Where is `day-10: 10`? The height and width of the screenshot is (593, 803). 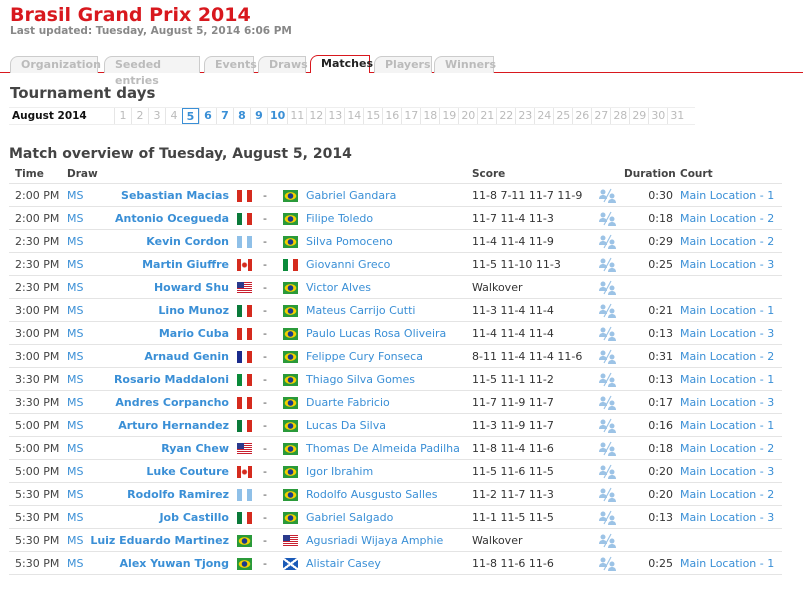 day-10: 10 is located at coordinates (277, 116).